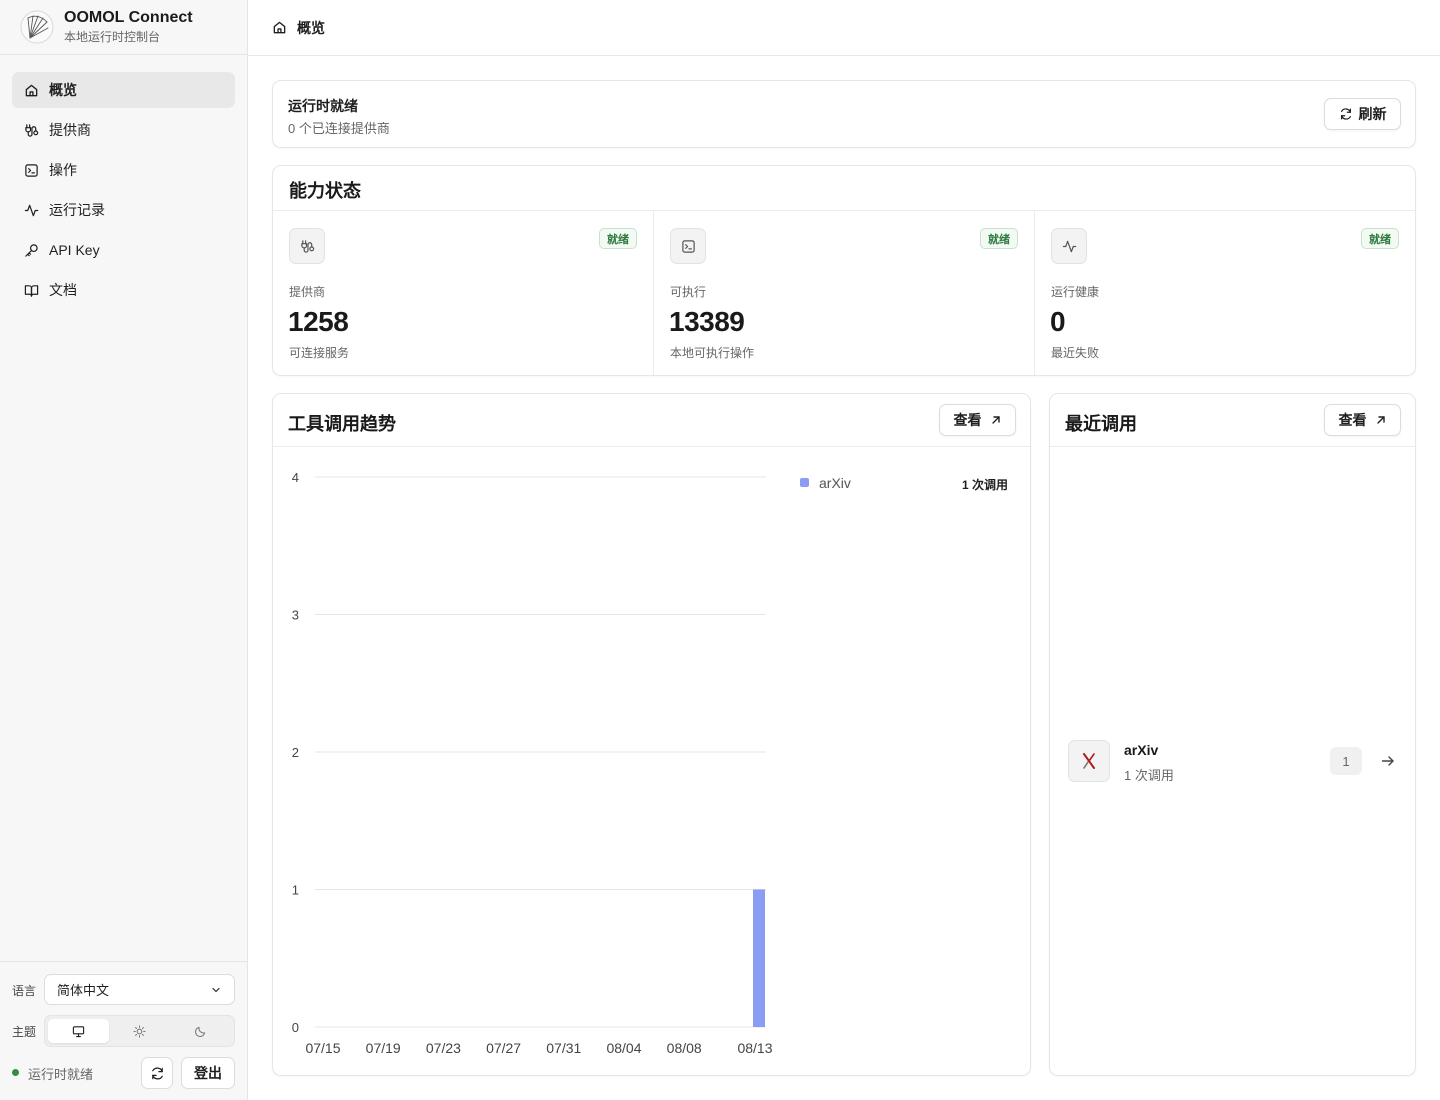 The width and height of the screenshot is (1440, 1100). What do you see at coordinates (24, 1032) in the screenshot?
I see `theme-label: 主题` at bounding box center [24, 1032].